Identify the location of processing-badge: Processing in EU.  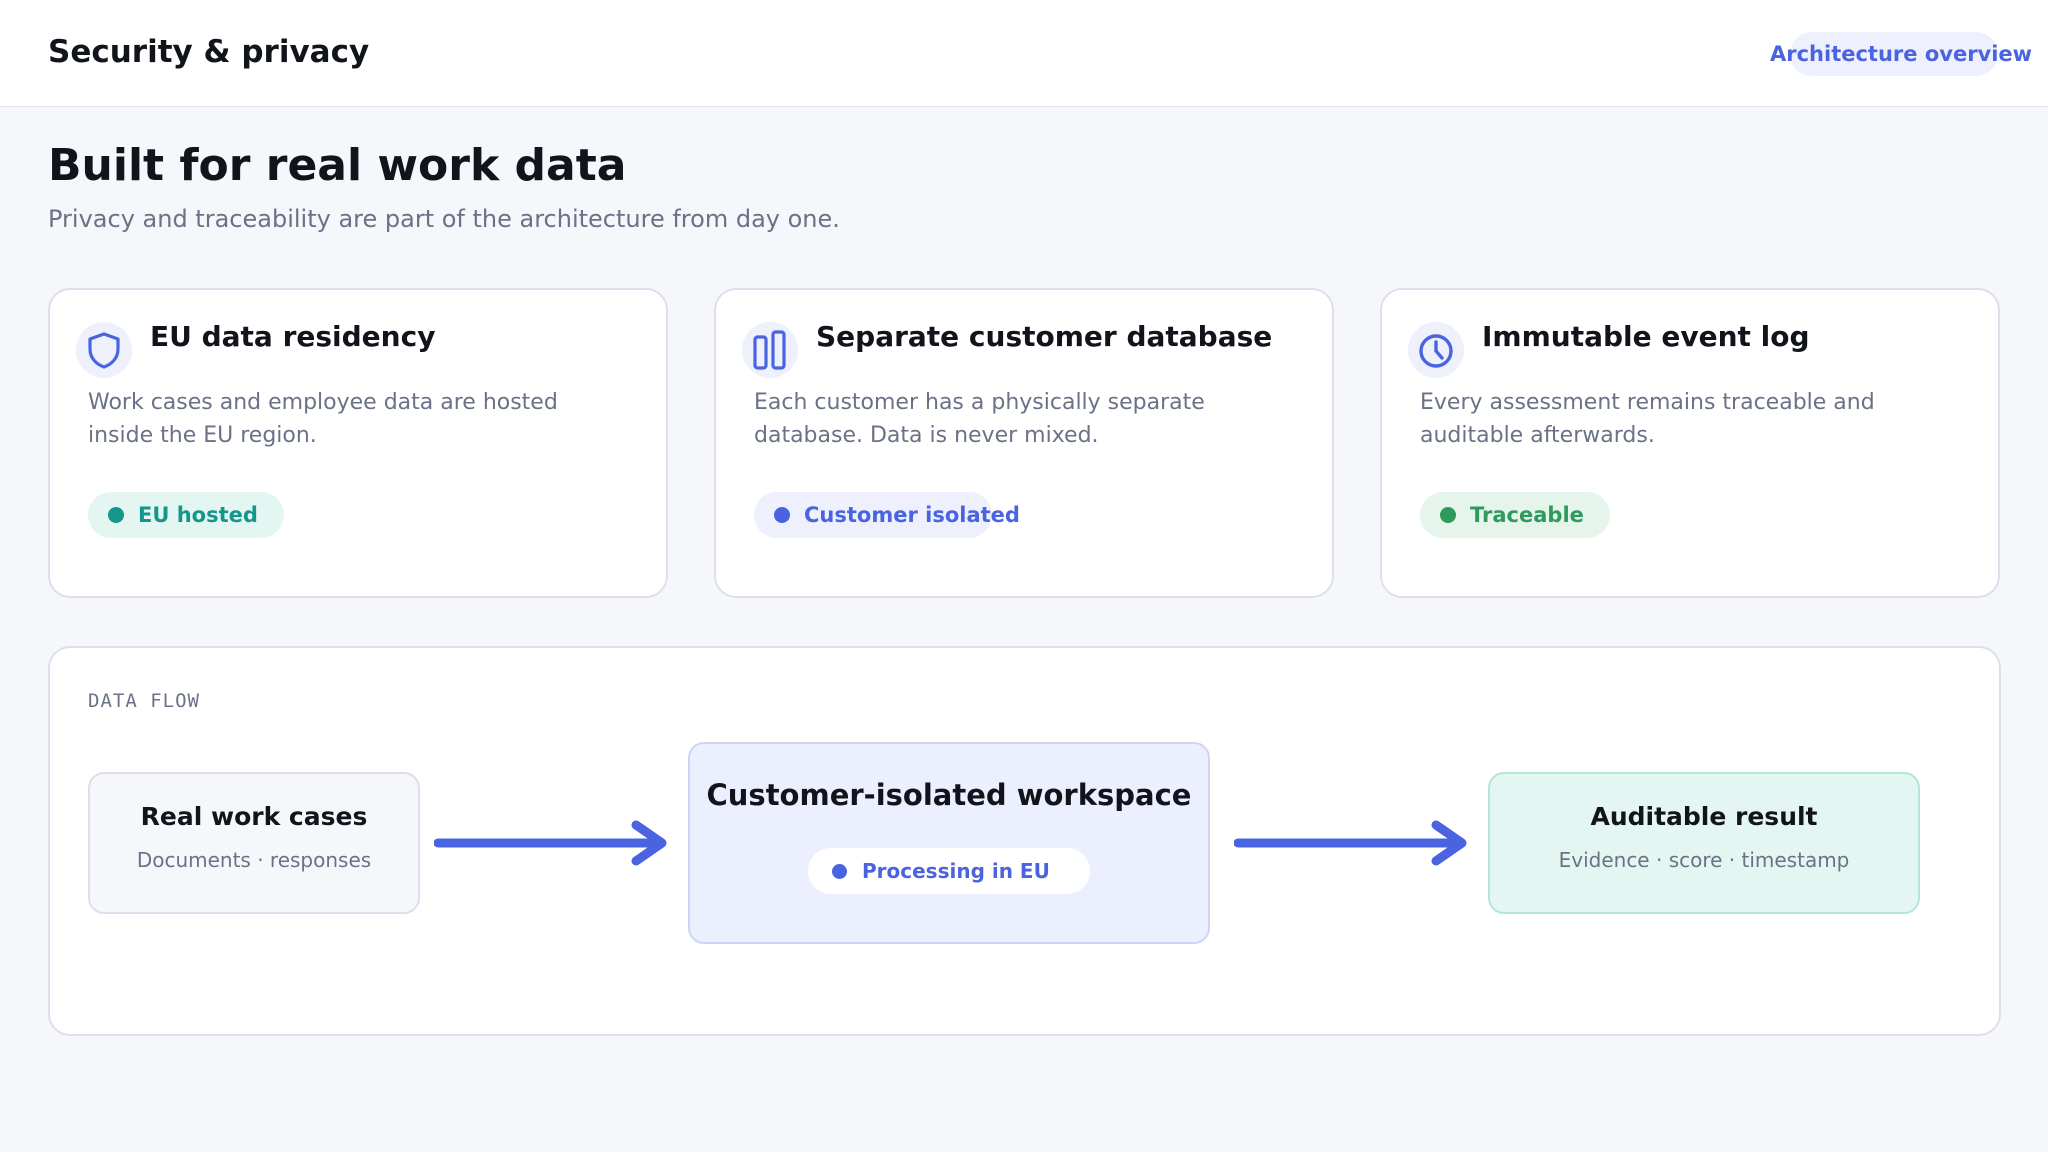
(949, 871).